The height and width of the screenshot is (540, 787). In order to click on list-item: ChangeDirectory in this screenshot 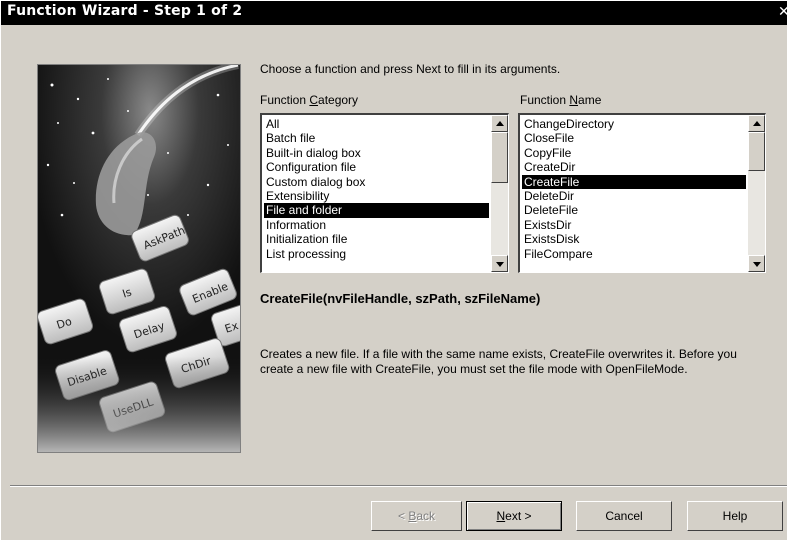, I will do `click(634, 124)`.